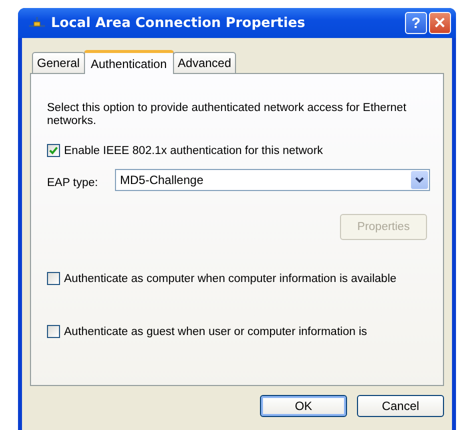 The height and width of the screenshot is (430, 462). What do you see at coordinates (129, 62) in the screenshot?
I see `tab: Authentication` at bounding box center [129, 62].